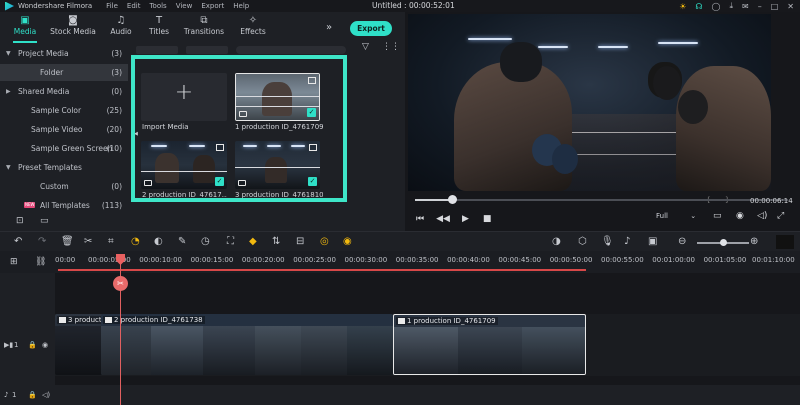 The height and width of the screenshot is (405, 800). Describe the element at coordinates (365, 47) in the screenshot. I see `filter-icon: ▽` at that location.